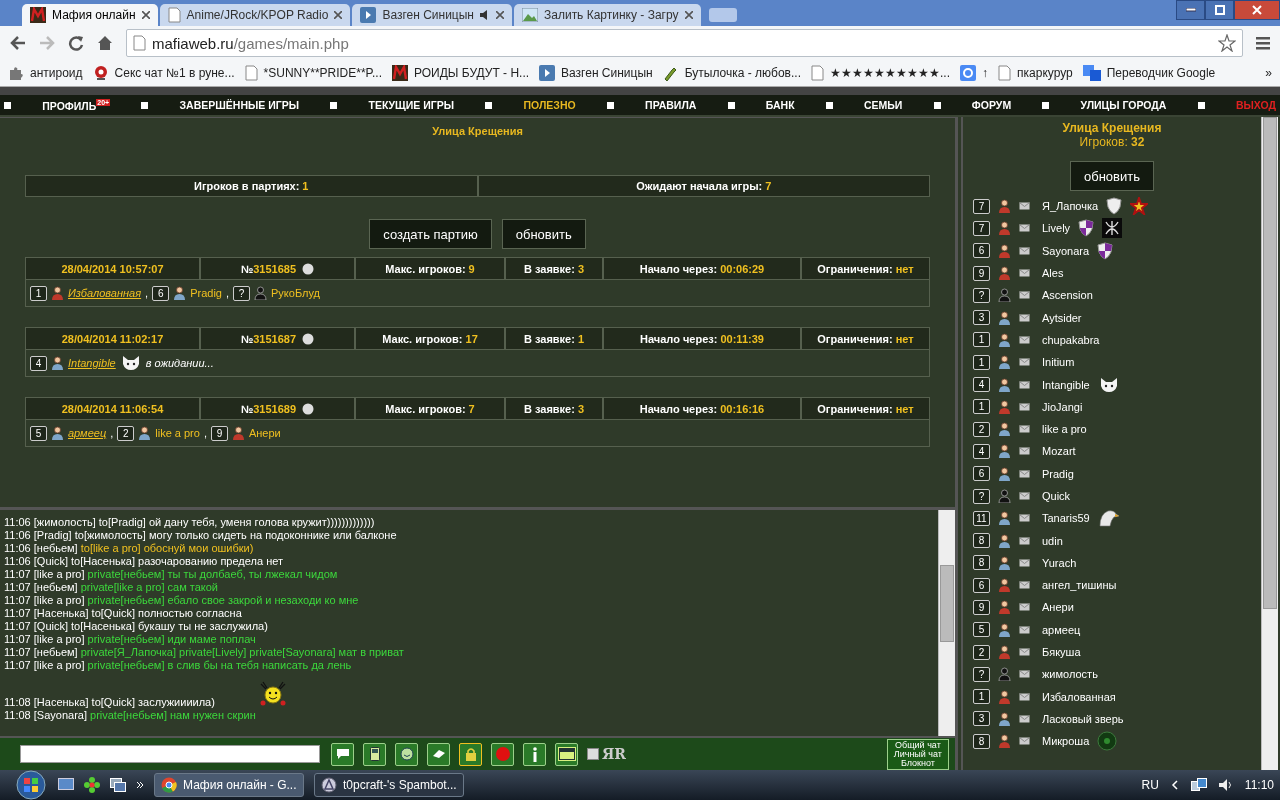 Image resolution: width=1280 pixels, height=800 pixels. Describe the element at coordinates (917, 763) in the screenshot. I see `channel-link: Блокнот` at that location.